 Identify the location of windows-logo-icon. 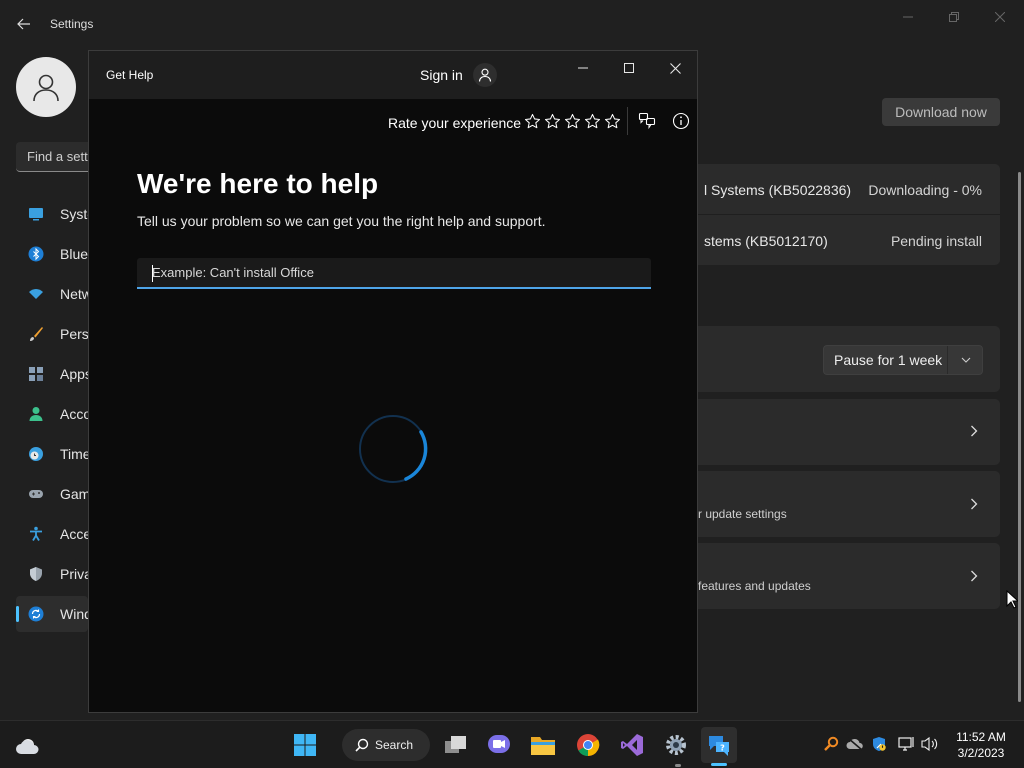
(305, 745).